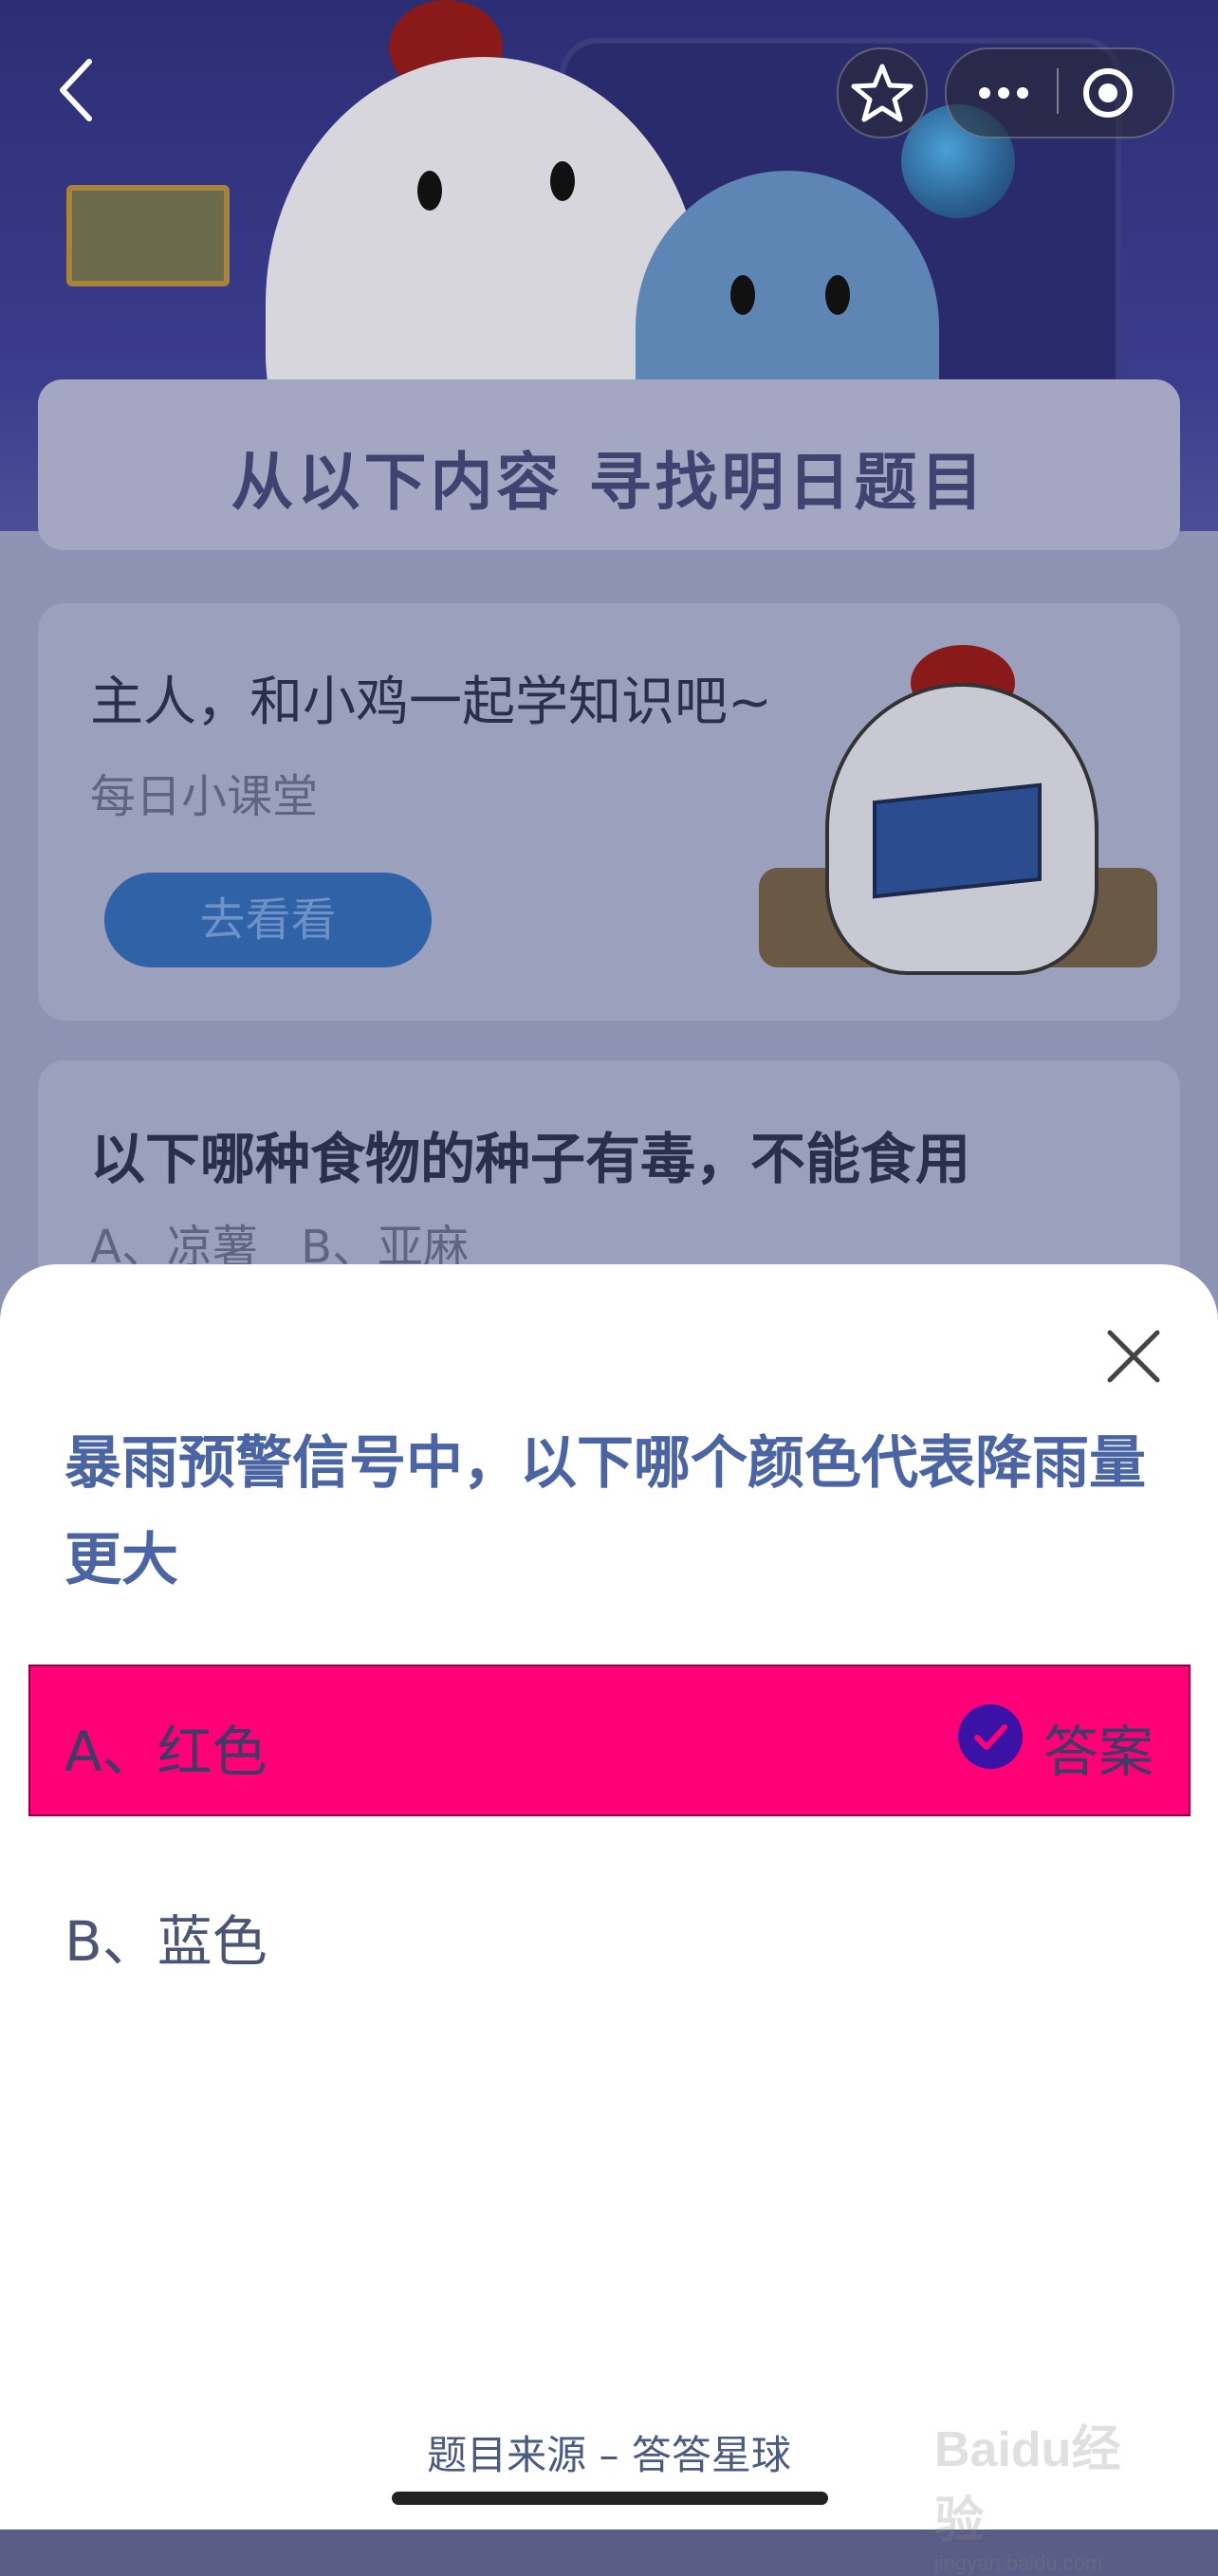 This screenshot has height=2576, width=1218. I want to click on option-a-label: A、红色, so click(166, 1752).